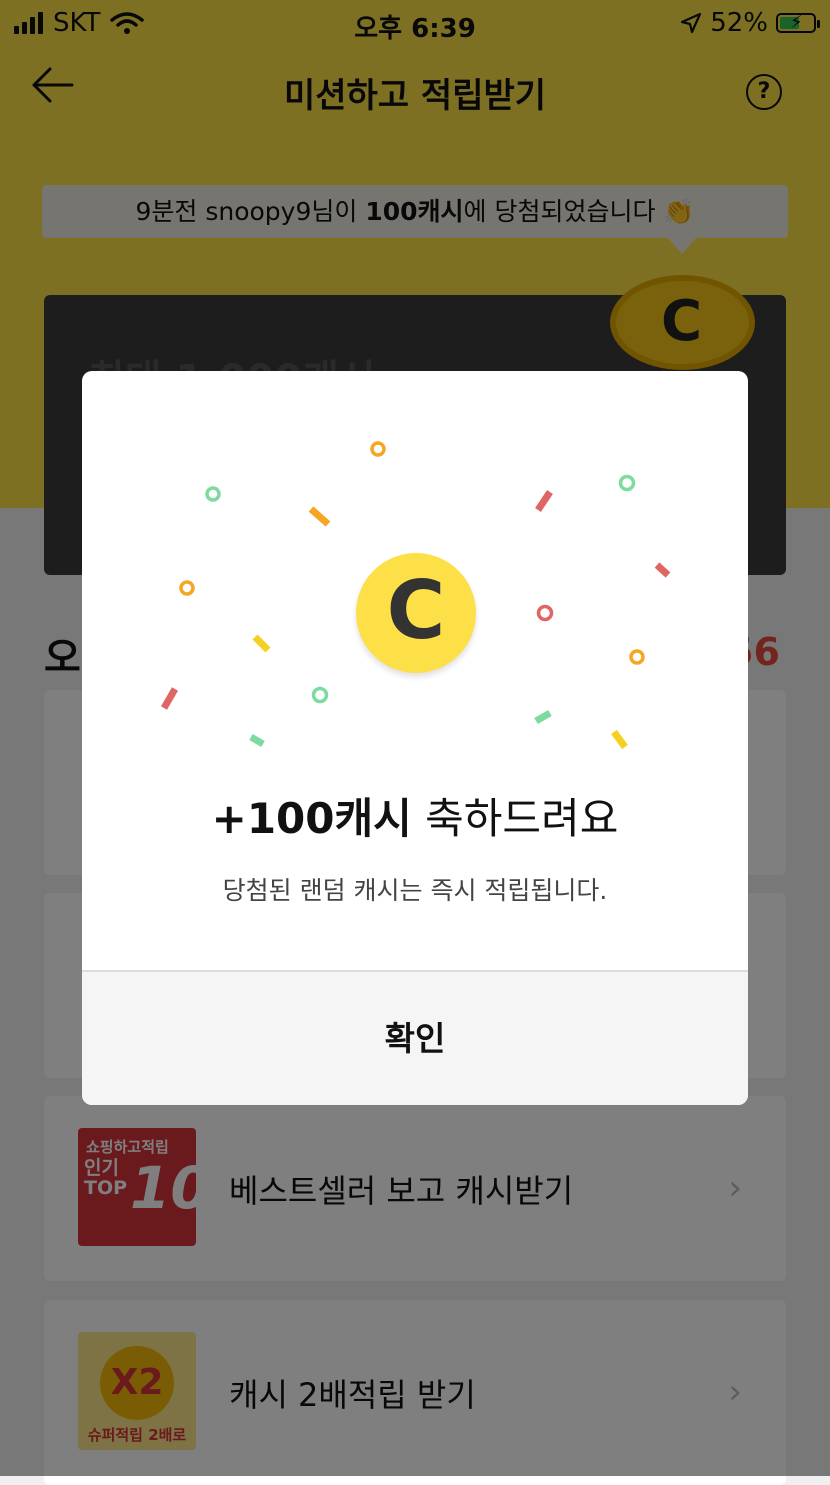 This screenshot has height=1485, width=830. Describe the element at coordinates (415, 890) in the screenshot. I see `modal-subtitle: 당첨된 랜덤 캐시는 즉시 적립됩니다.` at that location.